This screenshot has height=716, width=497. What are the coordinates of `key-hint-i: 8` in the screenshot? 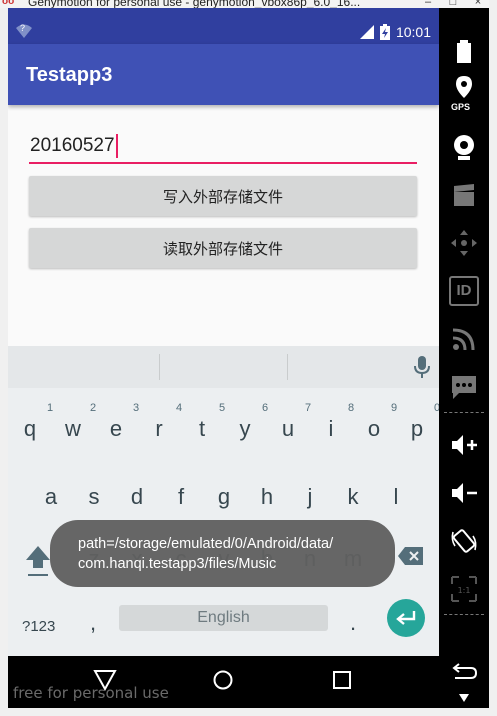 It's located at (351, 408).